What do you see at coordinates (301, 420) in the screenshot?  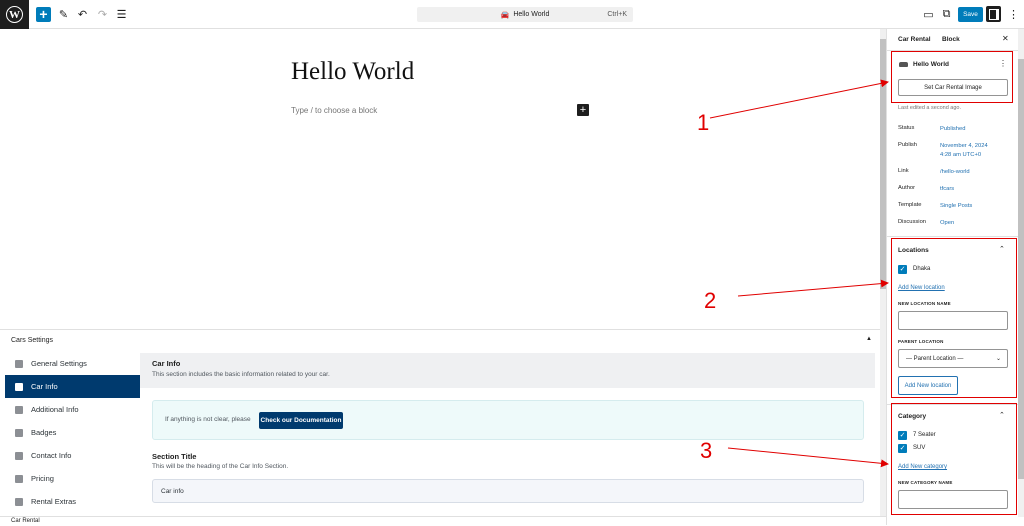 I see `documentation-button: Check our Documentation` at bounding box center [301, 420].